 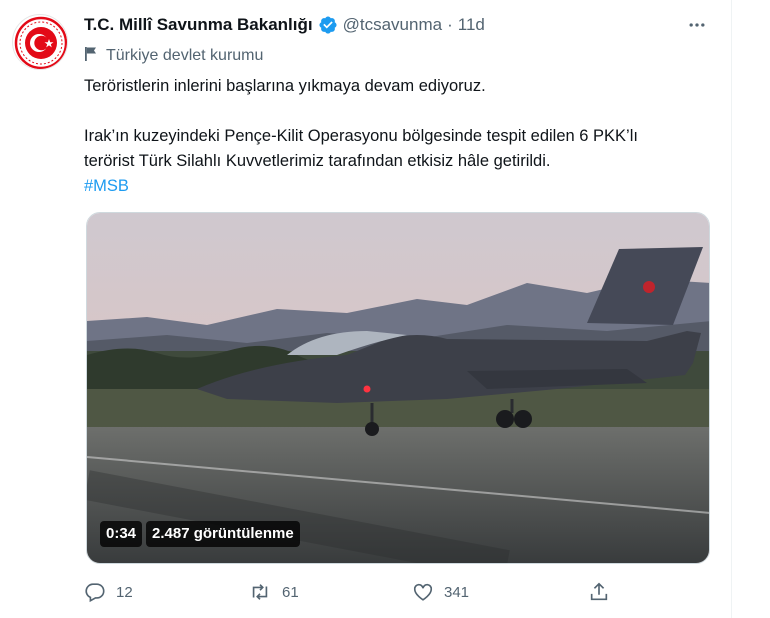 I want to click on flag-icon, so click(x=91, y=56).